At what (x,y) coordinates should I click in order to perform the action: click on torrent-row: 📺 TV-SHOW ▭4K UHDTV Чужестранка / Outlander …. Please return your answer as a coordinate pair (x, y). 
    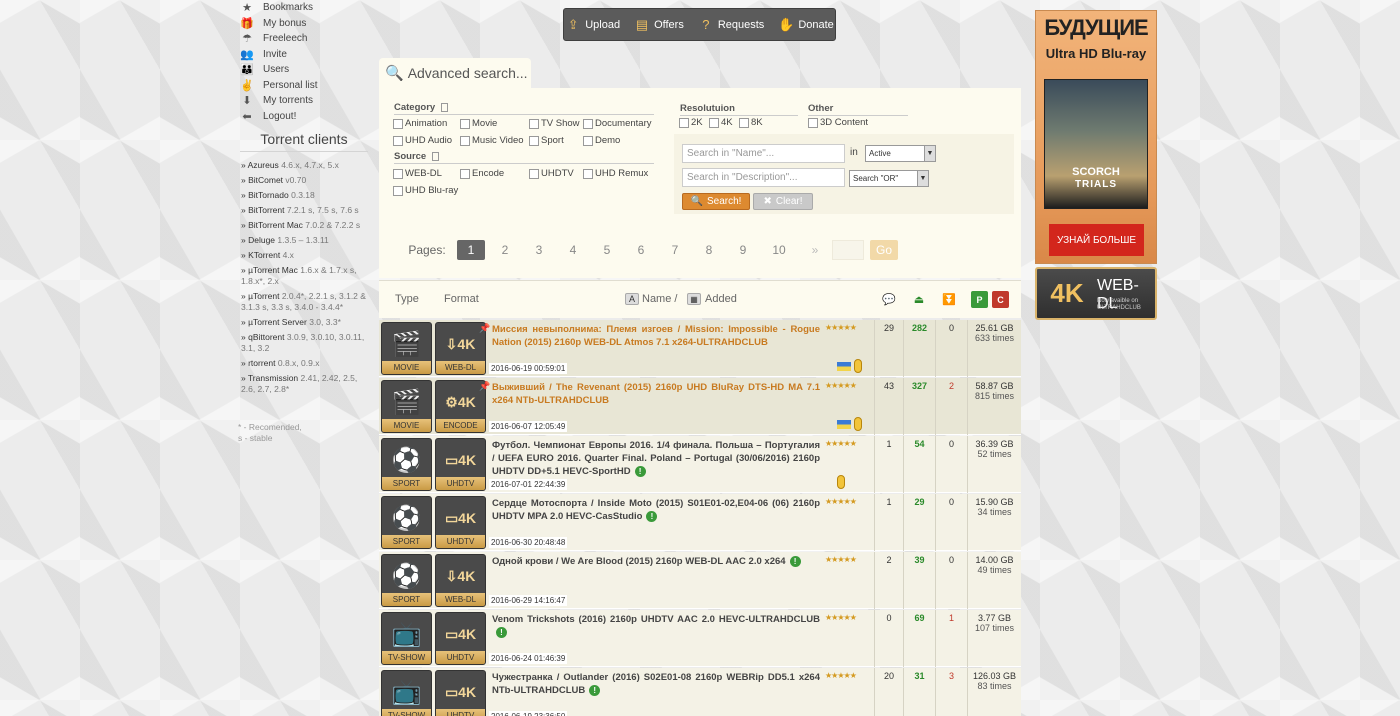
    Looking at the image, I should click on (700, 692).